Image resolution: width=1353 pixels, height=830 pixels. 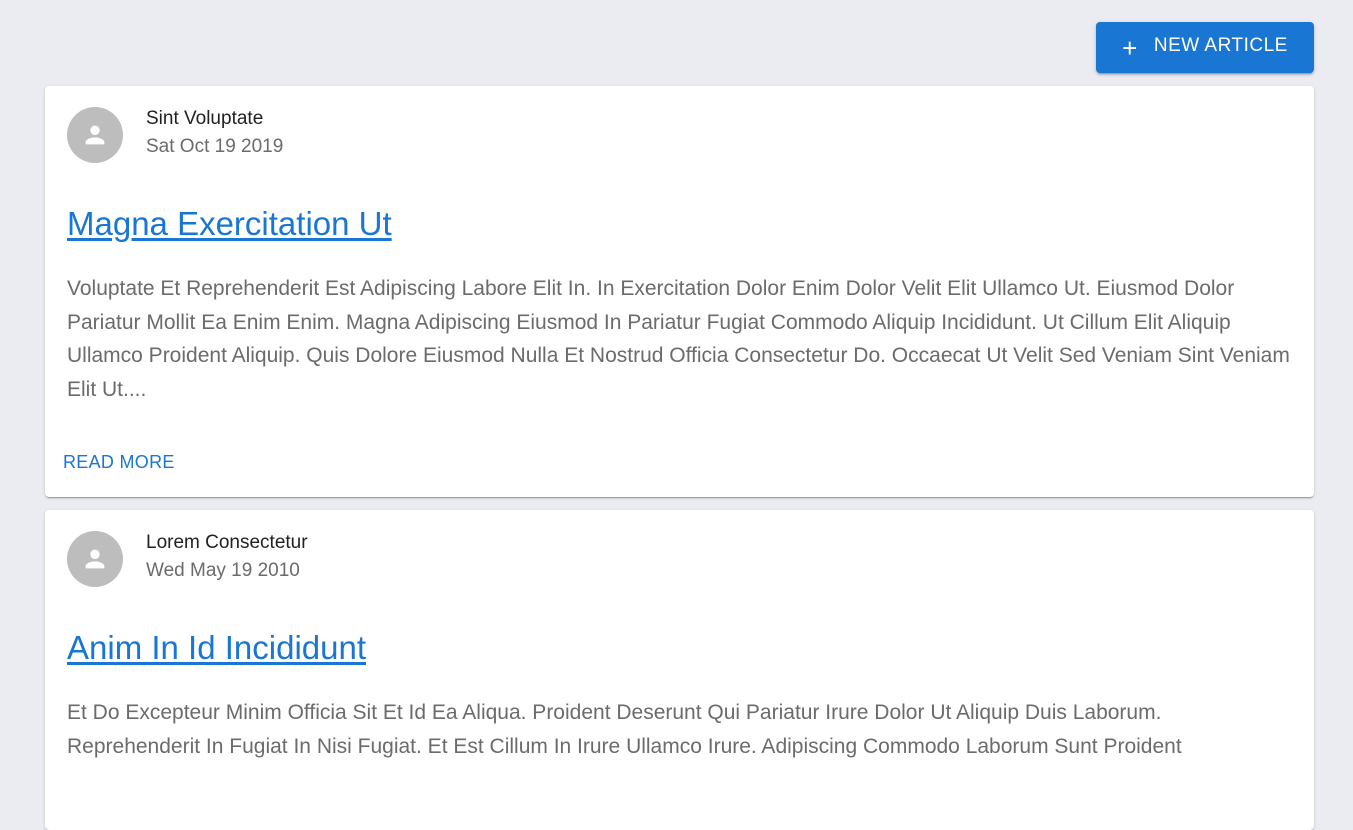 What do you see at coordinates (215, 146) in the screenshot?
I see `article-date: Sat Oct 19 2019` at bounding box center [215, 146].